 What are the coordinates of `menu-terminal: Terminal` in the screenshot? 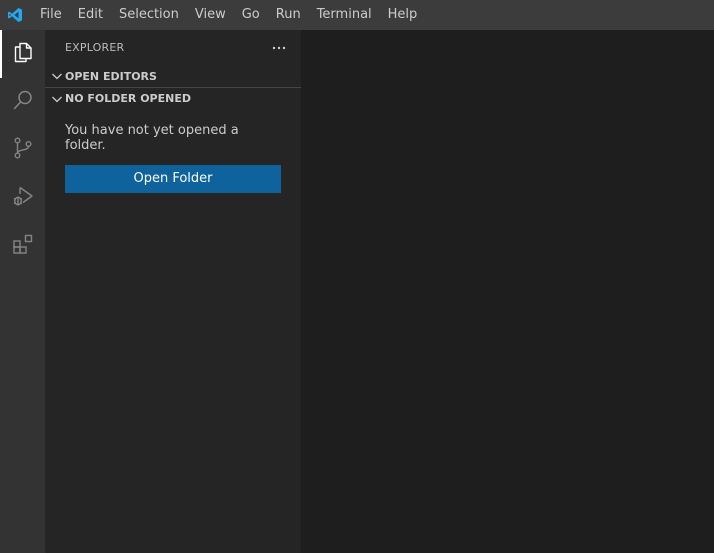 It's located at (344, 15).